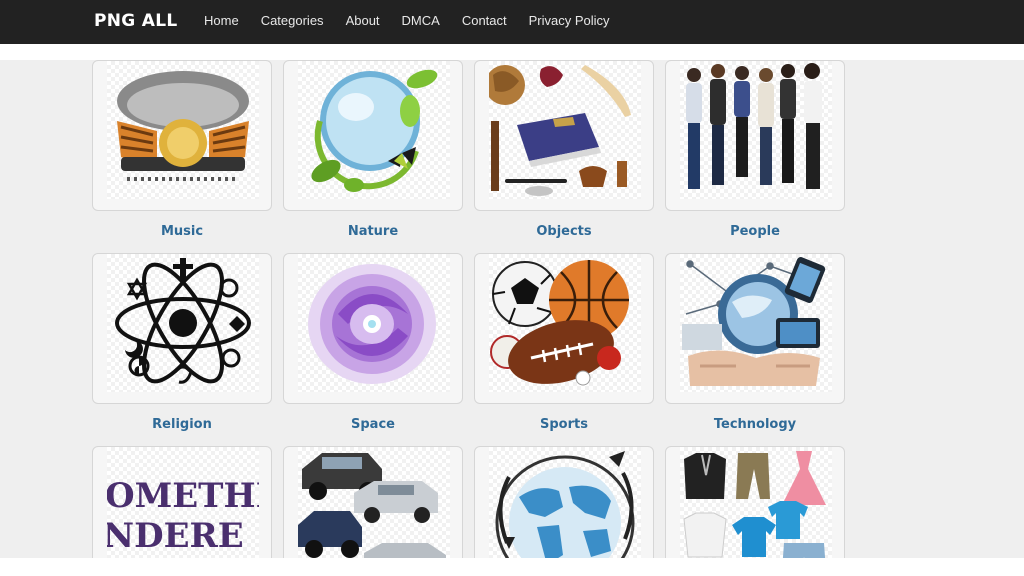  I want to click on nature-icon, so click(374, 130).